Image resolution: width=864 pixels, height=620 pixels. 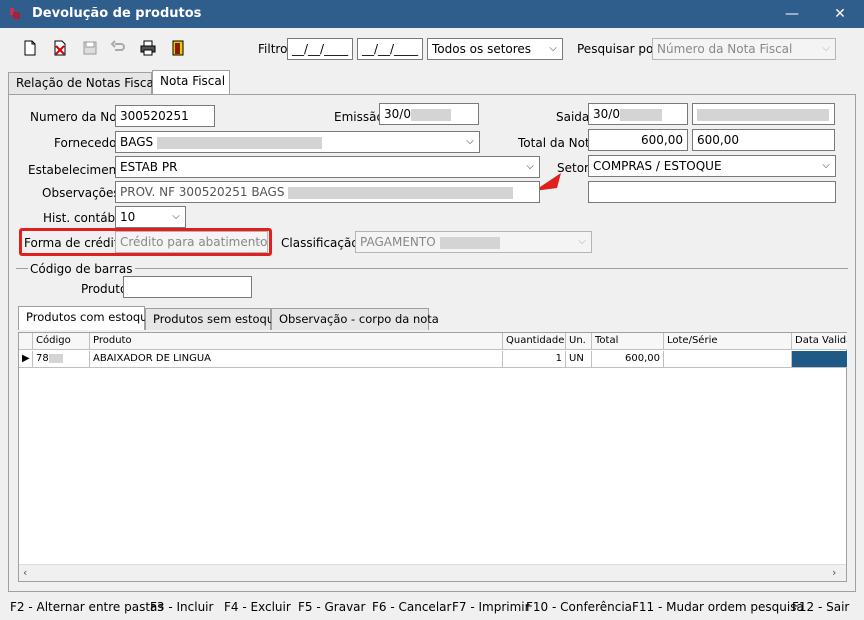 What do you see at coordinates (638, 140) in the screenshot?
I see `total-nota-input: 600,00` at bounding box center [638, 140].